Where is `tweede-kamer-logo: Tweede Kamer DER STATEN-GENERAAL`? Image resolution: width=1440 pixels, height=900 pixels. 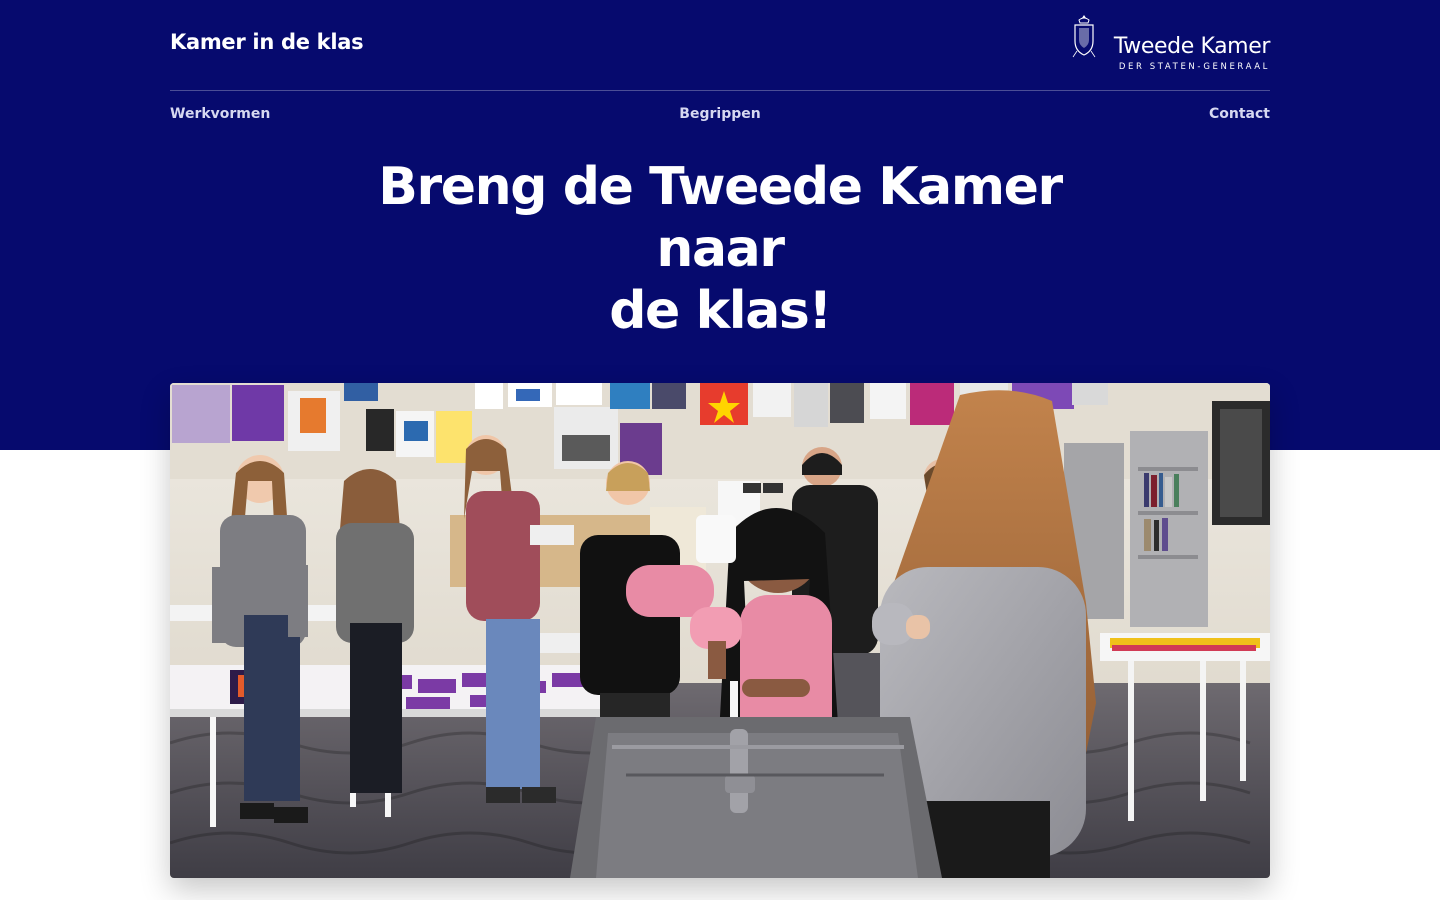
tweede-kamer-logo: Tweede Kamer DER STATEN-GENERAAL is located at coordinates (1170, 44).